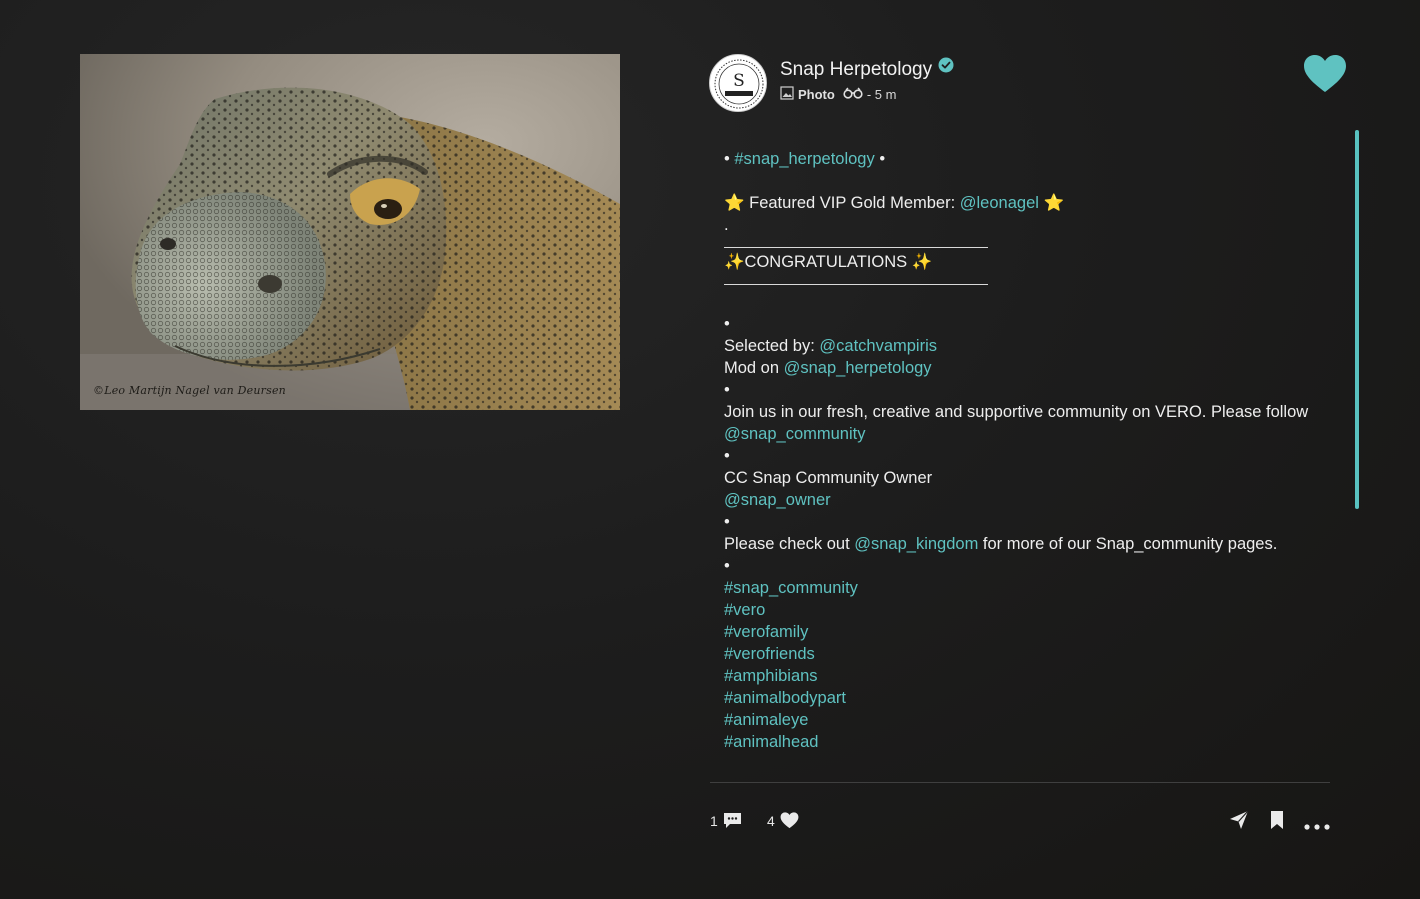 Image resolution: width=1420 pixels, height=899 pixels. Describe the element at coordinates (853, 94) in the screenshot. I see `binoculars-icon` at that location.